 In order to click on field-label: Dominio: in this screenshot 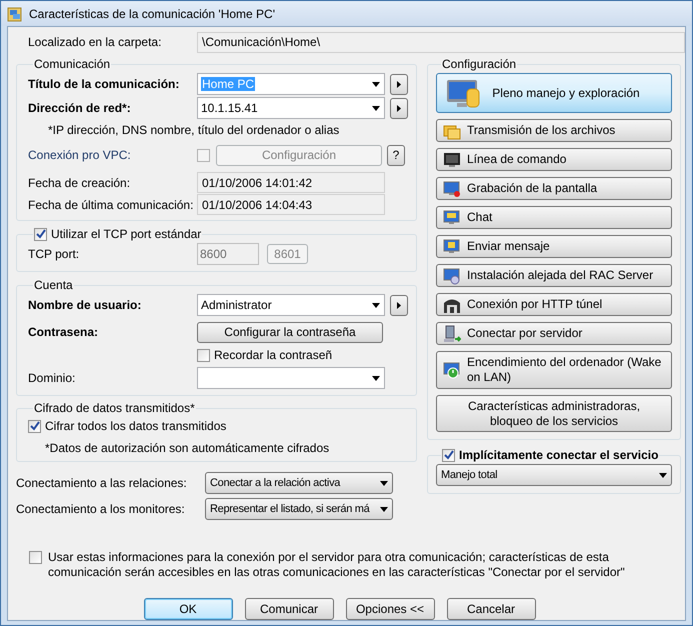, I will do `click(52, 378)`.